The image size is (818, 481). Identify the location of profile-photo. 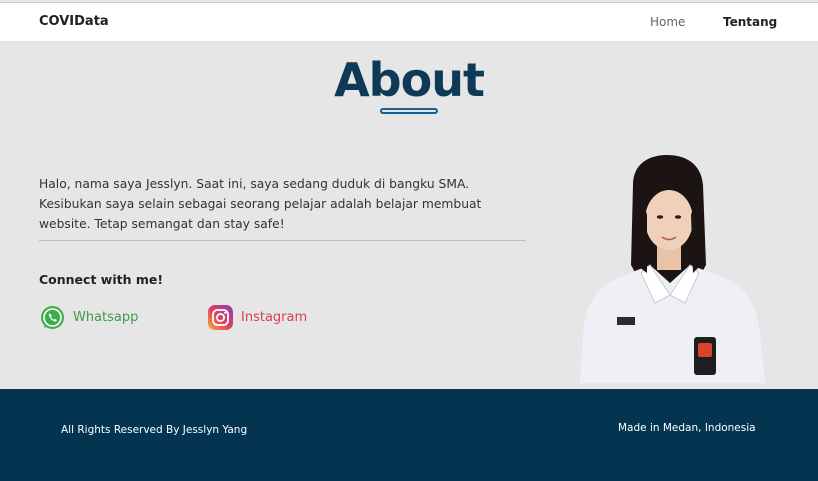
(672, 269).